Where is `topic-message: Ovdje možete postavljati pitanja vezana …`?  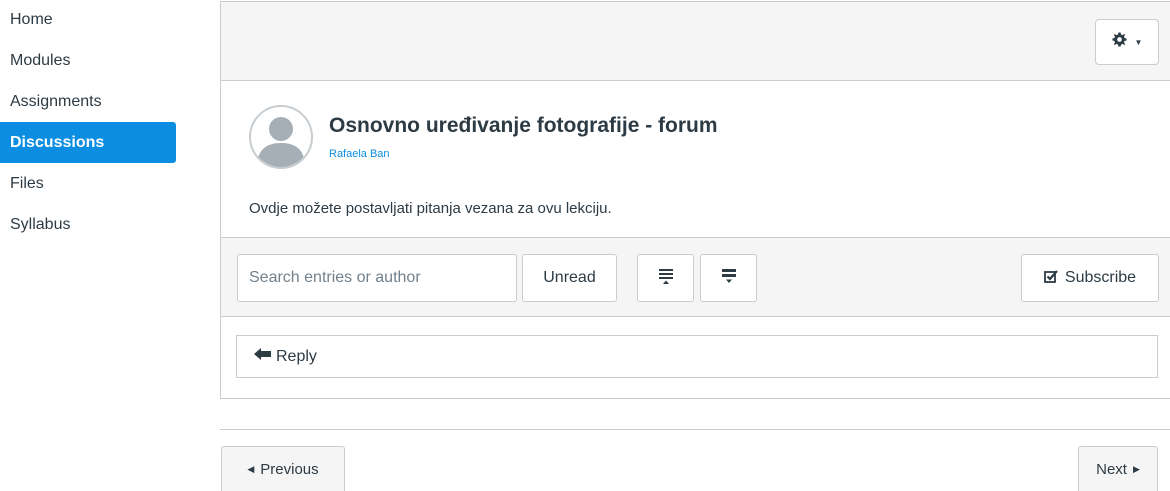
topic-message: Ovdje možete postavljati pitanja vezana … is located at coordinates (430, 208).